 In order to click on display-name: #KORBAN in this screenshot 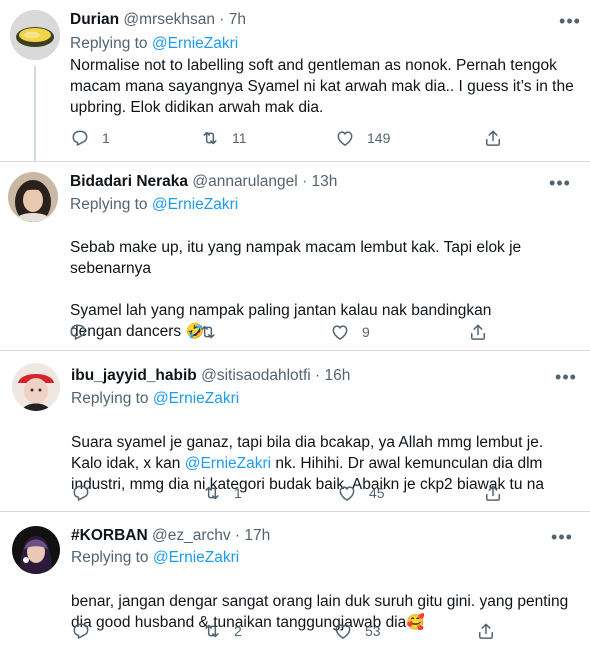, I will do `click(109, 535)`.